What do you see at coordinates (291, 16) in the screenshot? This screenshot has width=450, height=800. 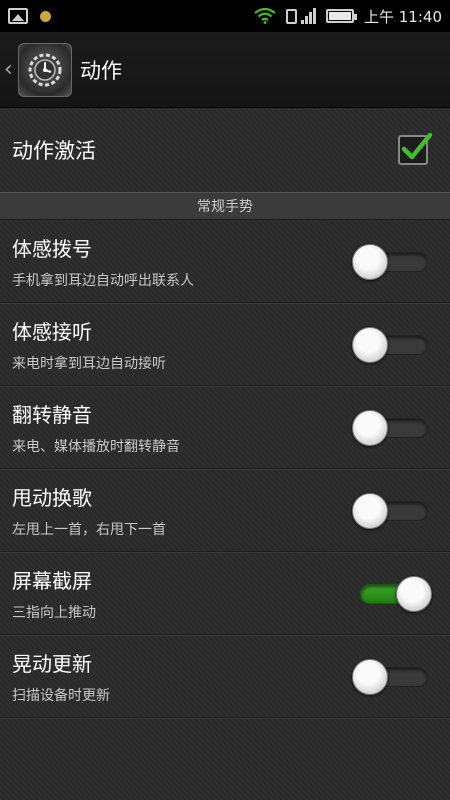 I see `sim-icon` at bounding box center [291, 16].